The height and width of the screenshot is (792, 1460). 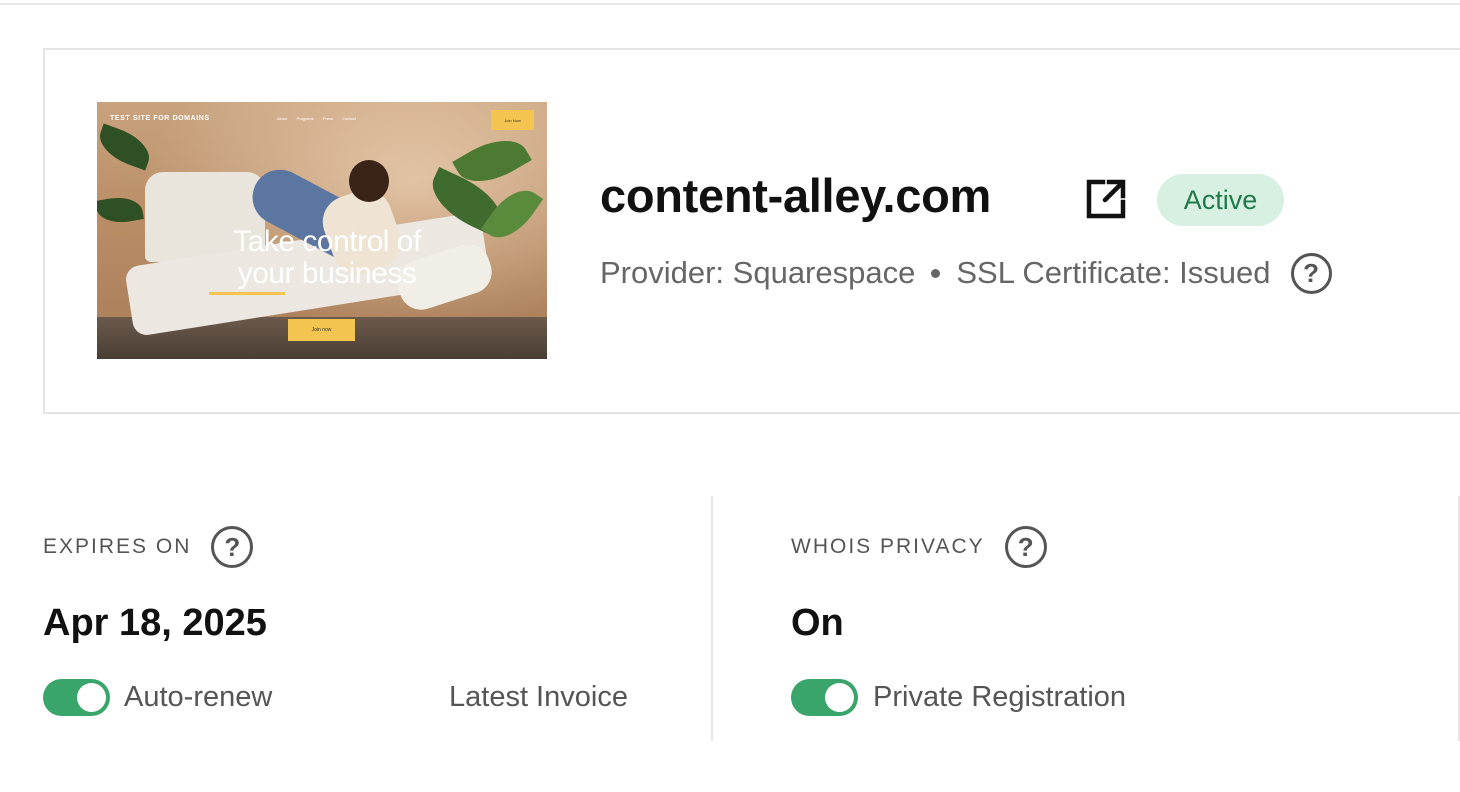 I want to click on domain-name: content-alley.com, so click(x=796, y=195).